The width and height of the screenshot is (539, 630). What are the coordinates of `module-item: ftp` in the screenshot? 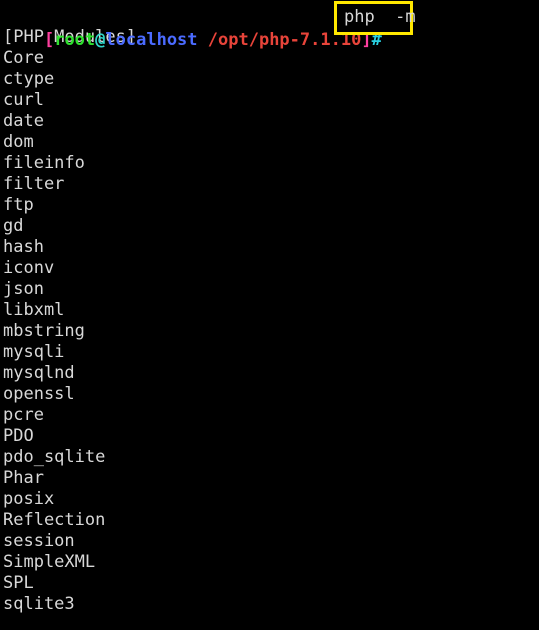 It's located at (18, 205).